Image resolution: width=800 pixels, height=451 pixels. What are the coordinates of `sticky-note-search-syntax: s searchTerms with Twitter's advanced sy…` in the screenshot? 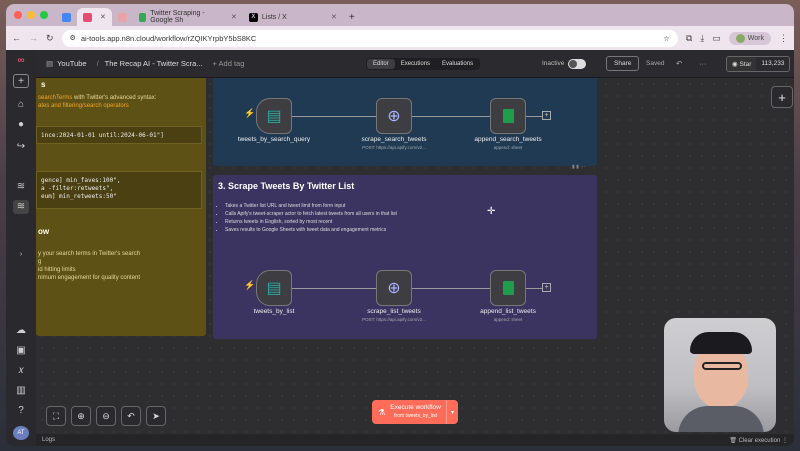 It's located at (121, 207).